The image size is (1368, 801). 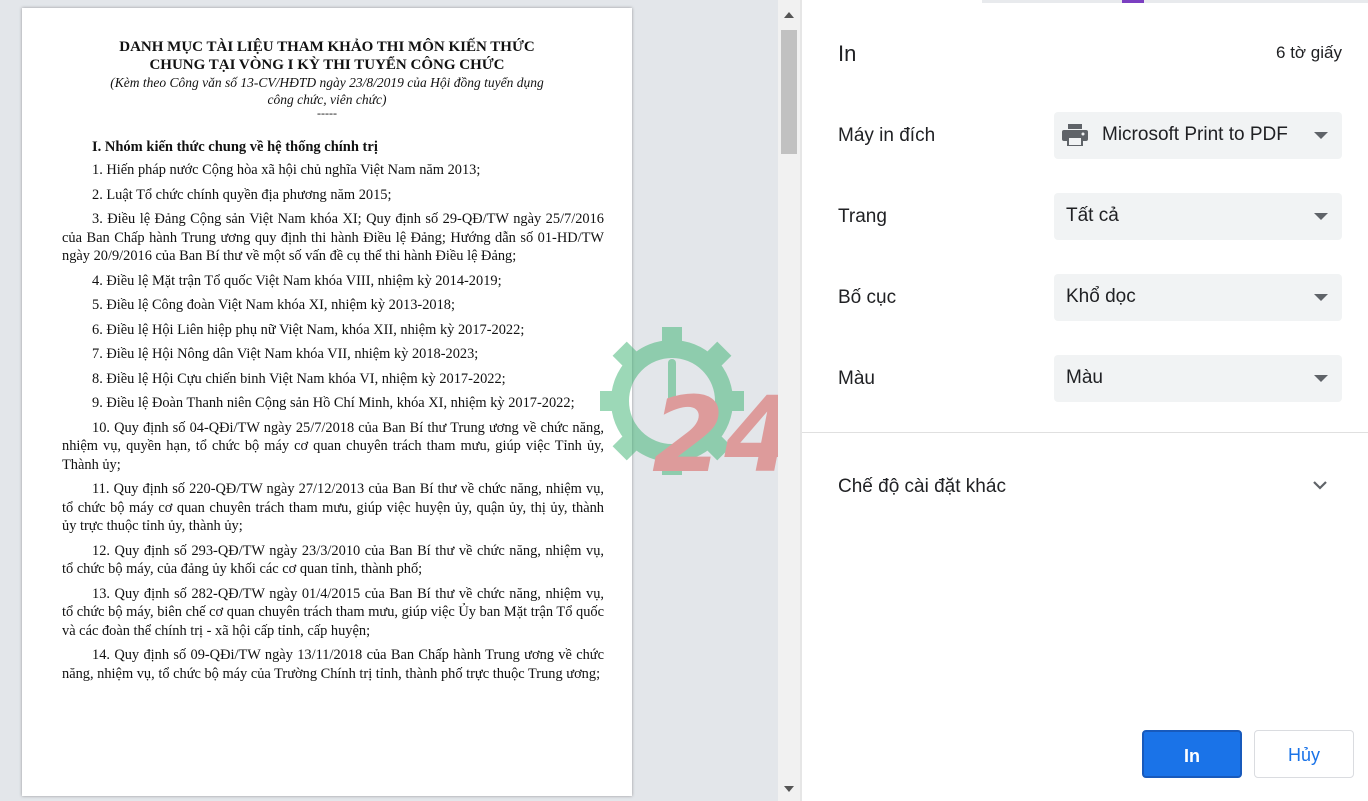 I want to click on scroll-down-icon, so click(x=789, y=789).